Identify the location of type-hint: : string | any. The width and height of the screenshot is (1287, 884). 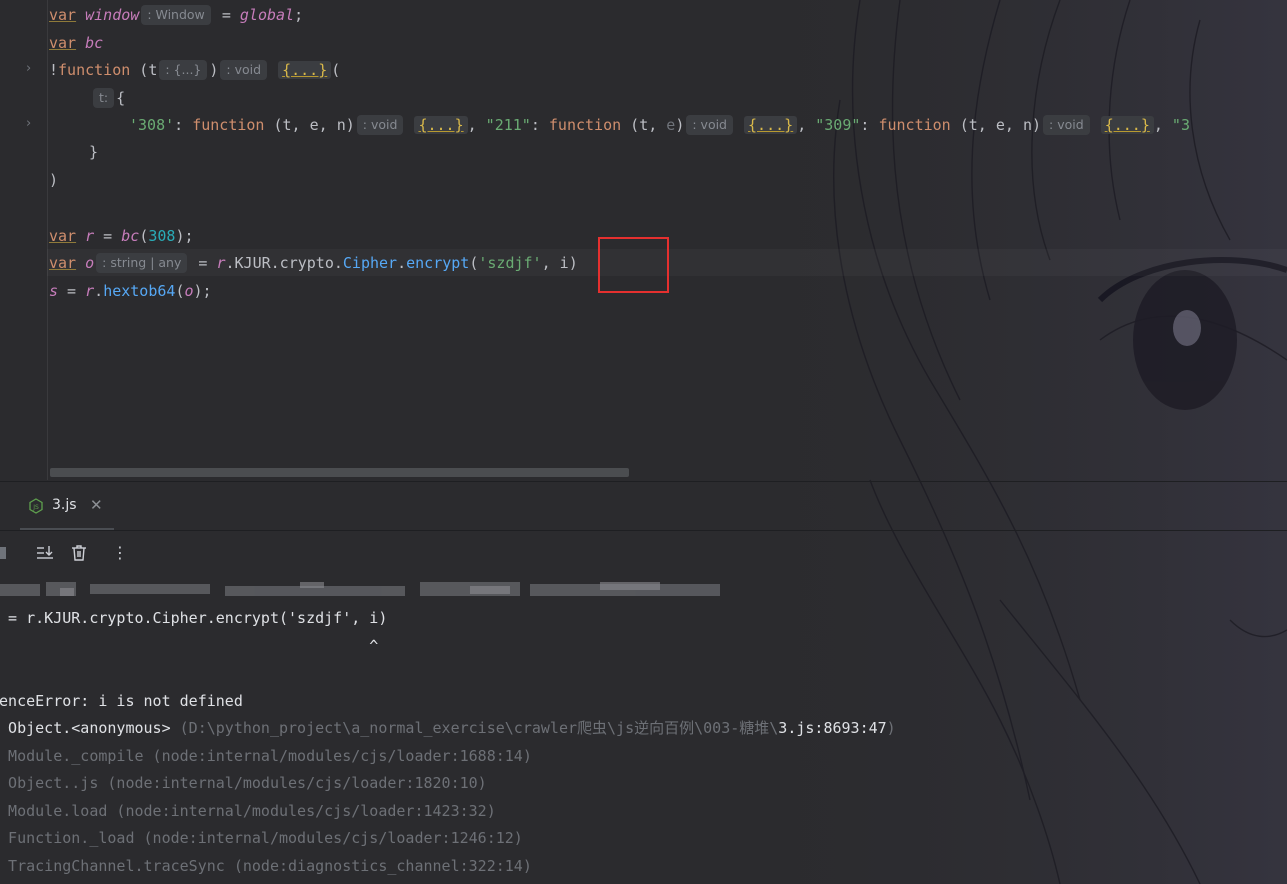
(142, 263).